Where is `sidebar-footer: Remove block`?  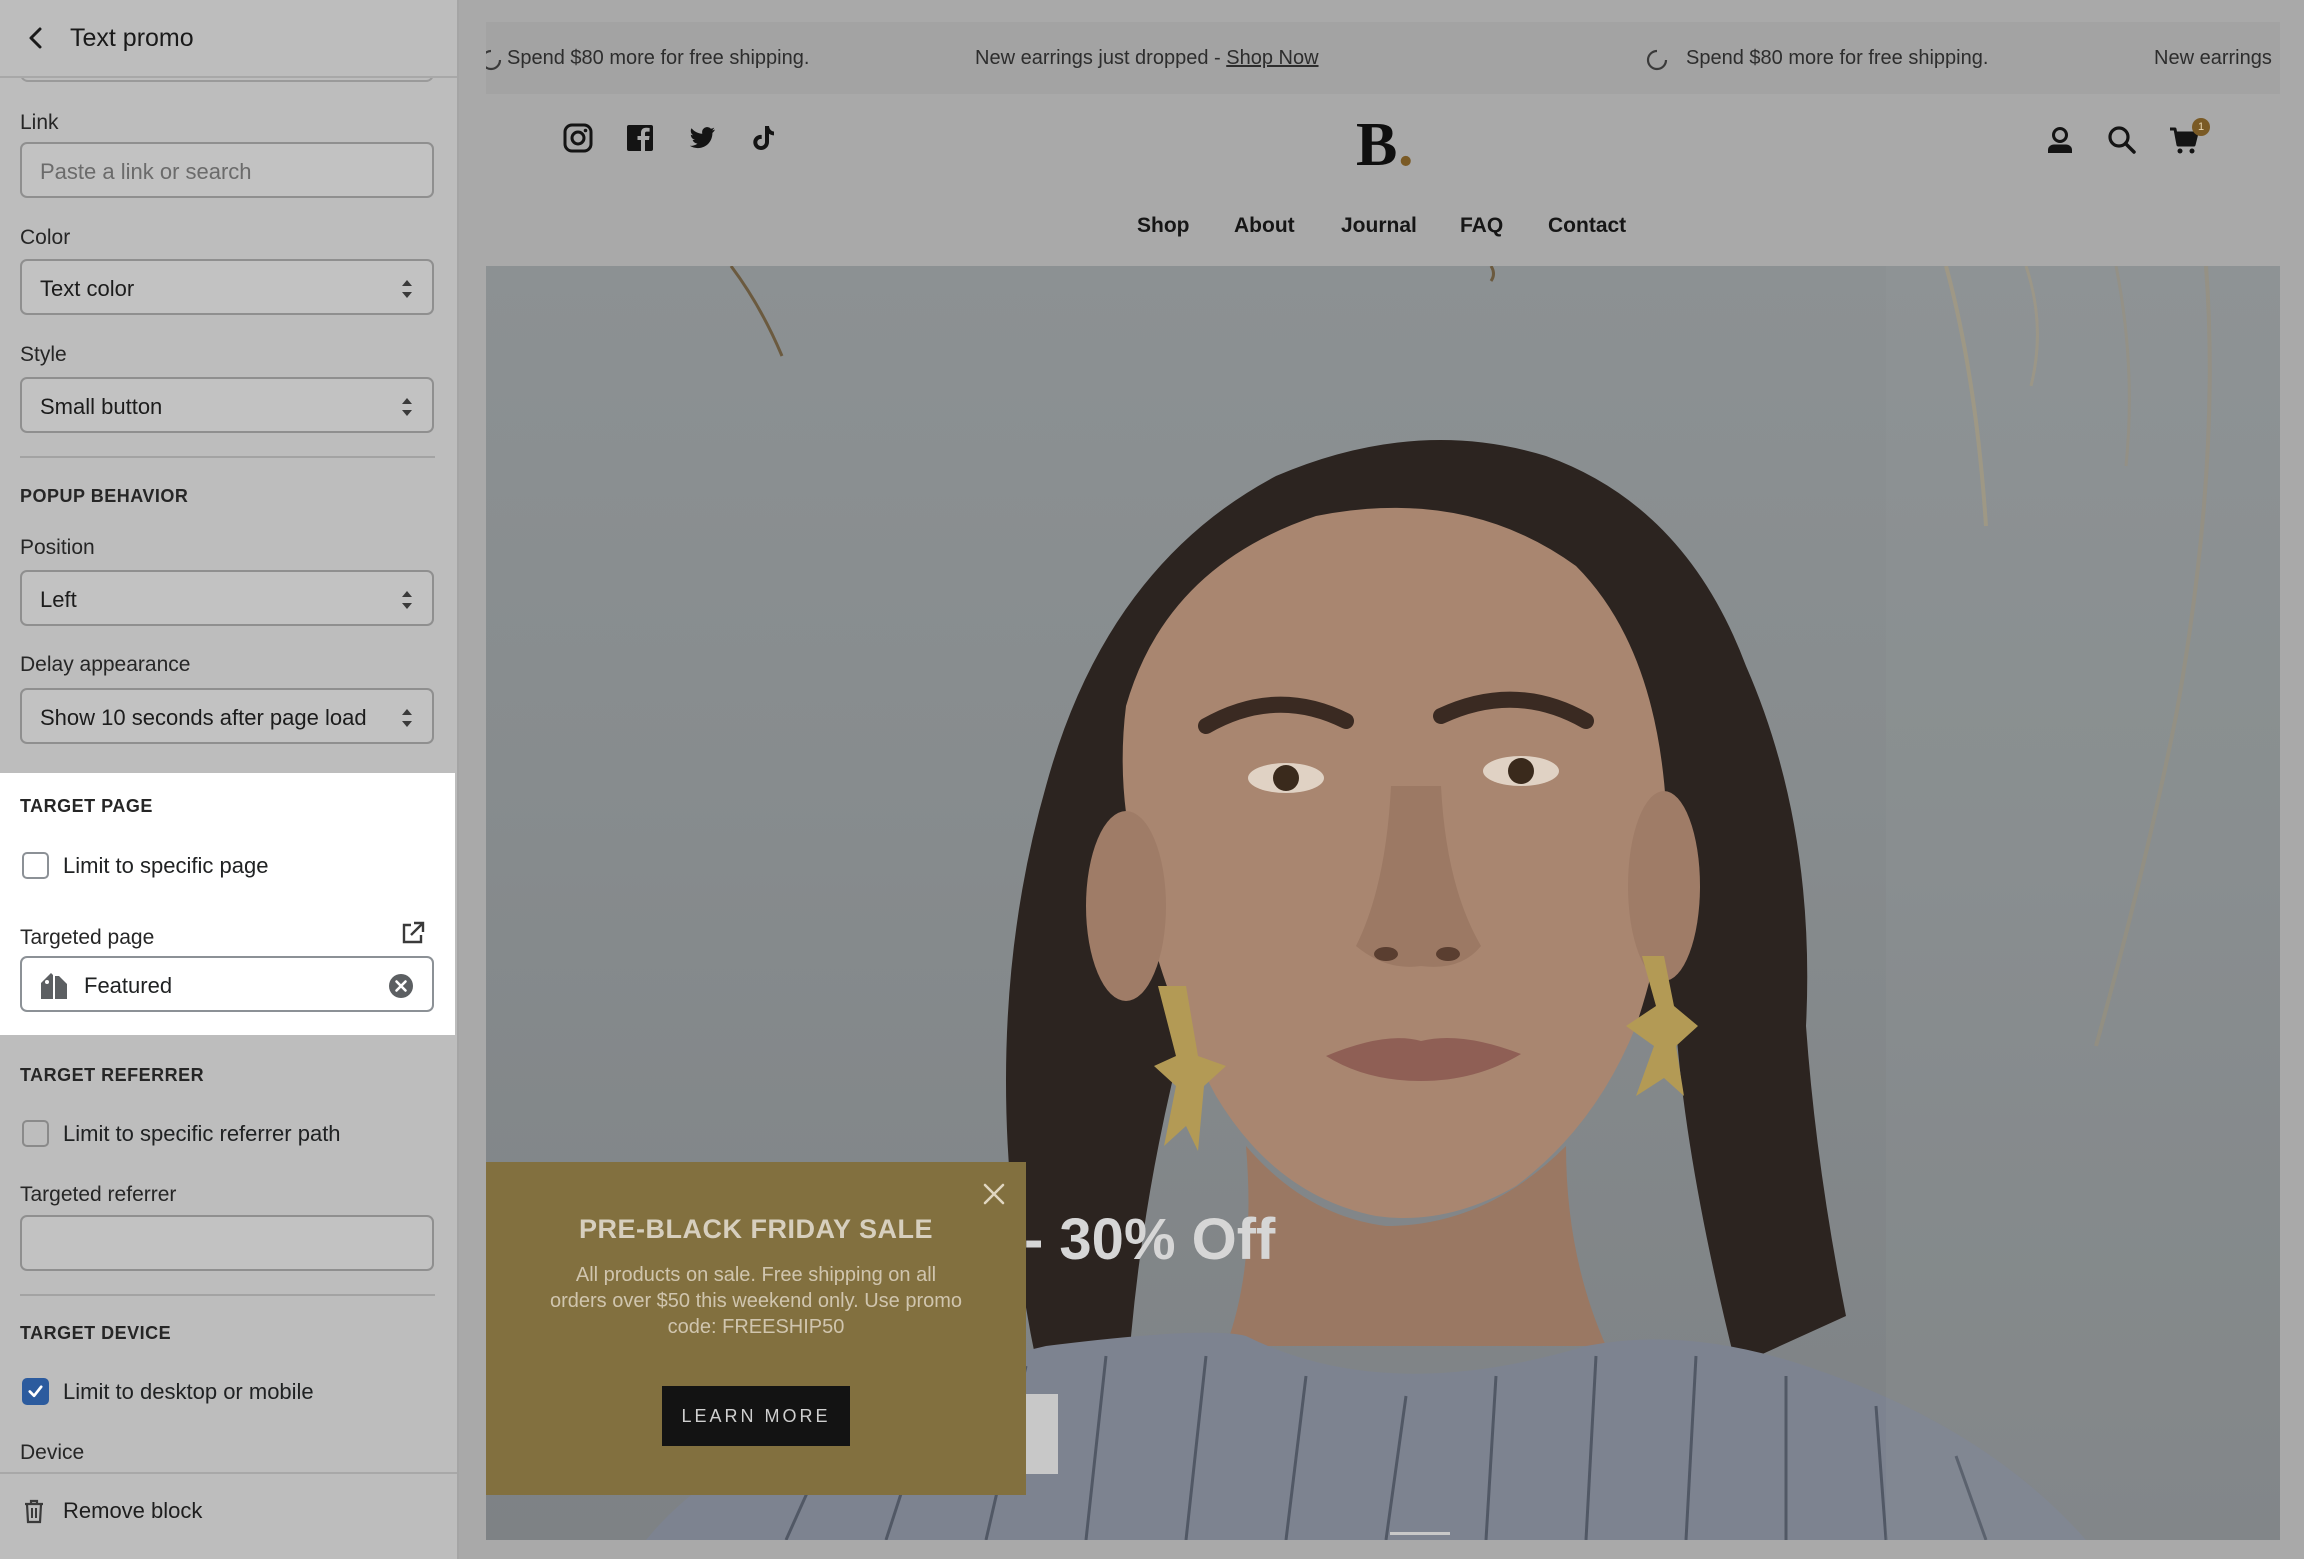
sidebar-footer: Remove block is located at coordinates (228, 1515).